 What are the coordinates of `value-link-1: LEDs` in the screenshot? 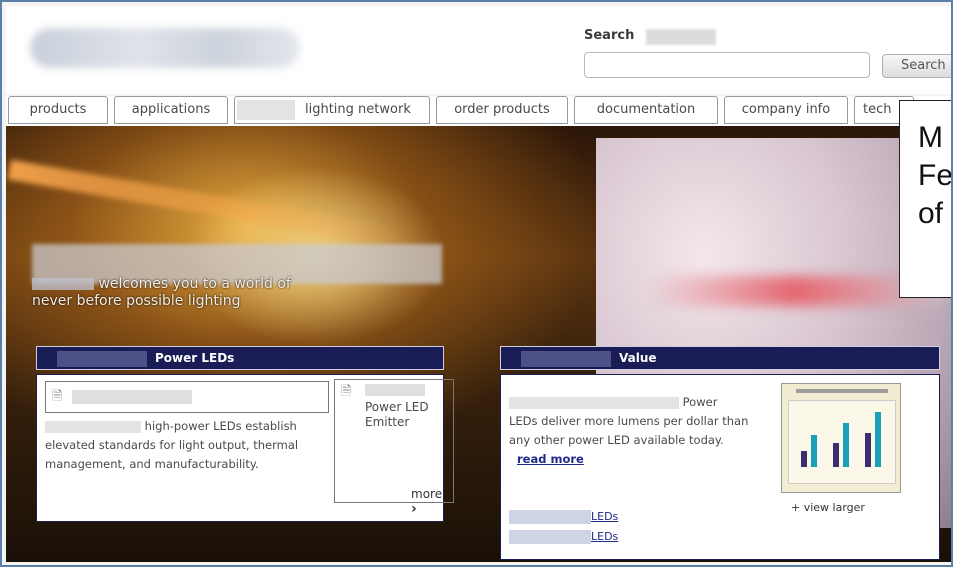 It's located at (563, 517).